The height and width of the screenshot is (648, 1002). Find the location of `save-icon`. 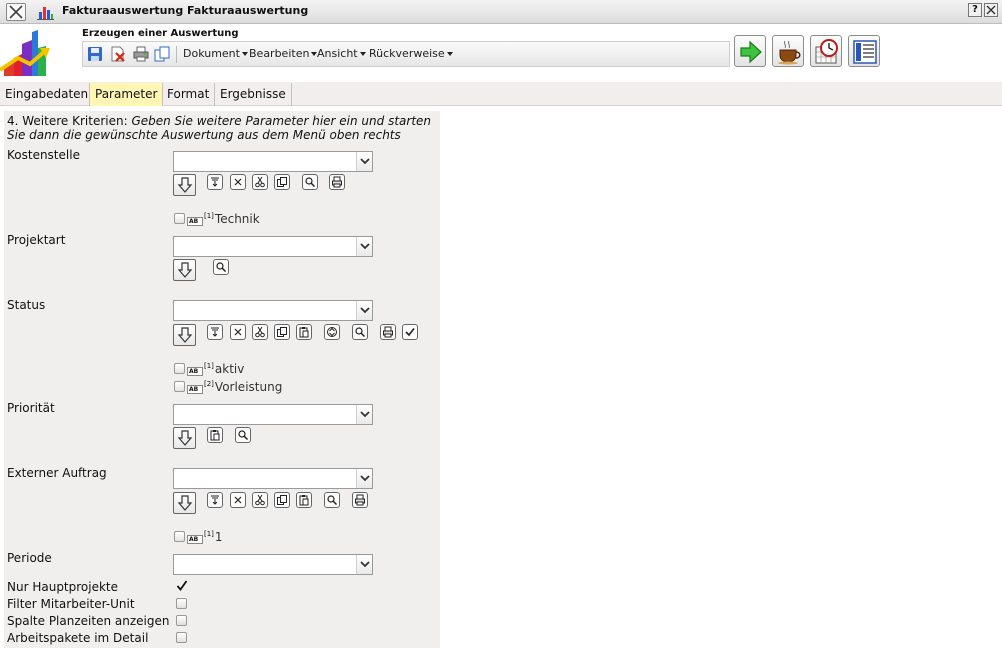

save-icon is located at coordinates (95, 54).